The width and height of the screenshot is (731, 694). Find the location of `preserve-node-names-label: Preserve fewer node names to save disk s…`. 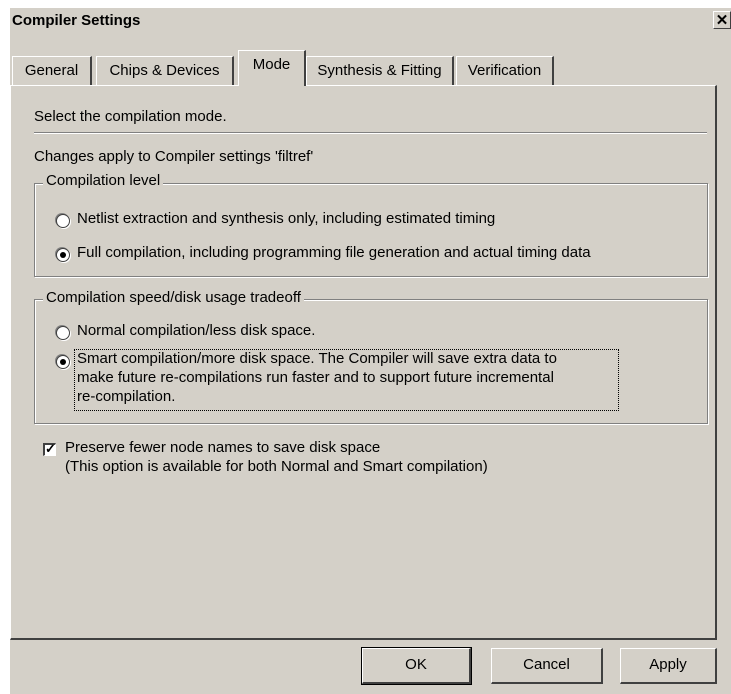

preserve-node-names-label: Preserve fewer node names to save disk s… is located at coordinates (222, 447).